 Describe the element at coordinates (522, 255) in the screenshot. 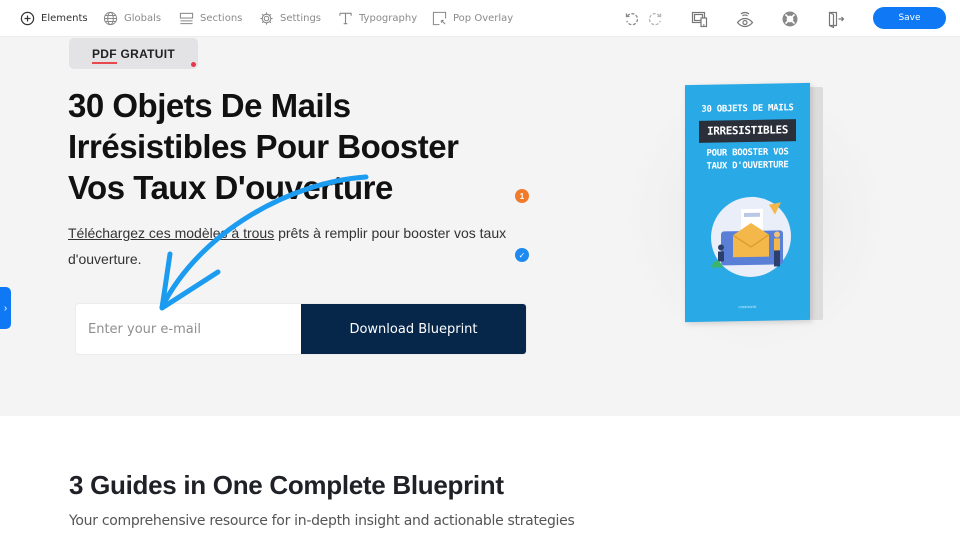

I see `check-icon: ✓` at that location.